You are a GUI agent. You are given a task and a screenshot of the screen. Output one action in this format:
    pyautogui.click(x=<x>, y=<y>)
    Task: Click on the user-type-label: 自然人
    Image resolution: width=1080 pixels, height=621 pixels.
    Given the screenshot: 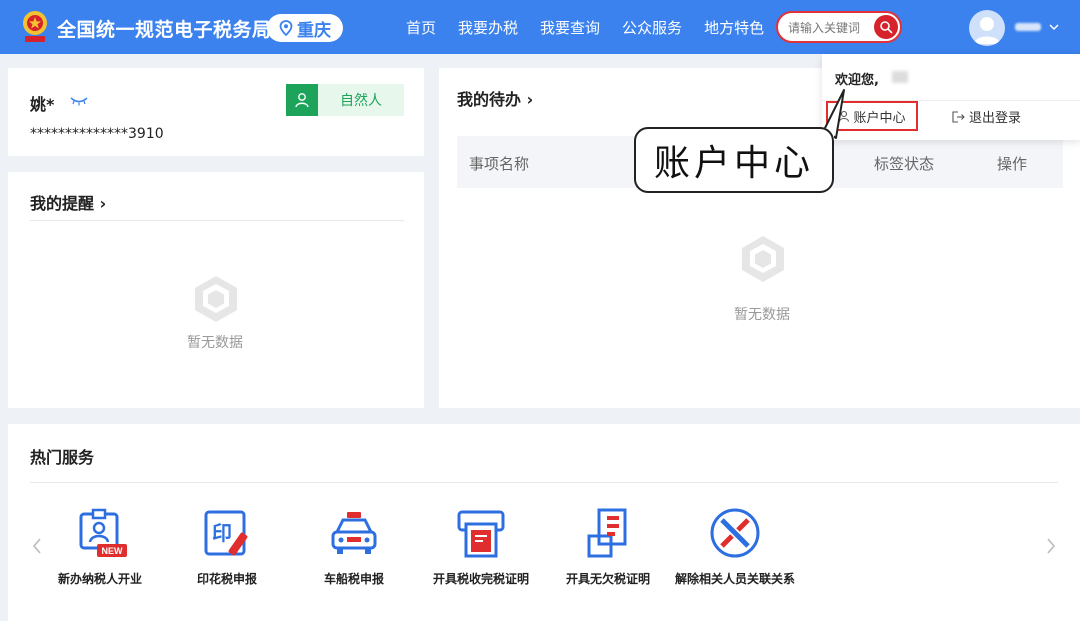 What is the action you would take?
    pyautogui.click(x=361, y=101)
    